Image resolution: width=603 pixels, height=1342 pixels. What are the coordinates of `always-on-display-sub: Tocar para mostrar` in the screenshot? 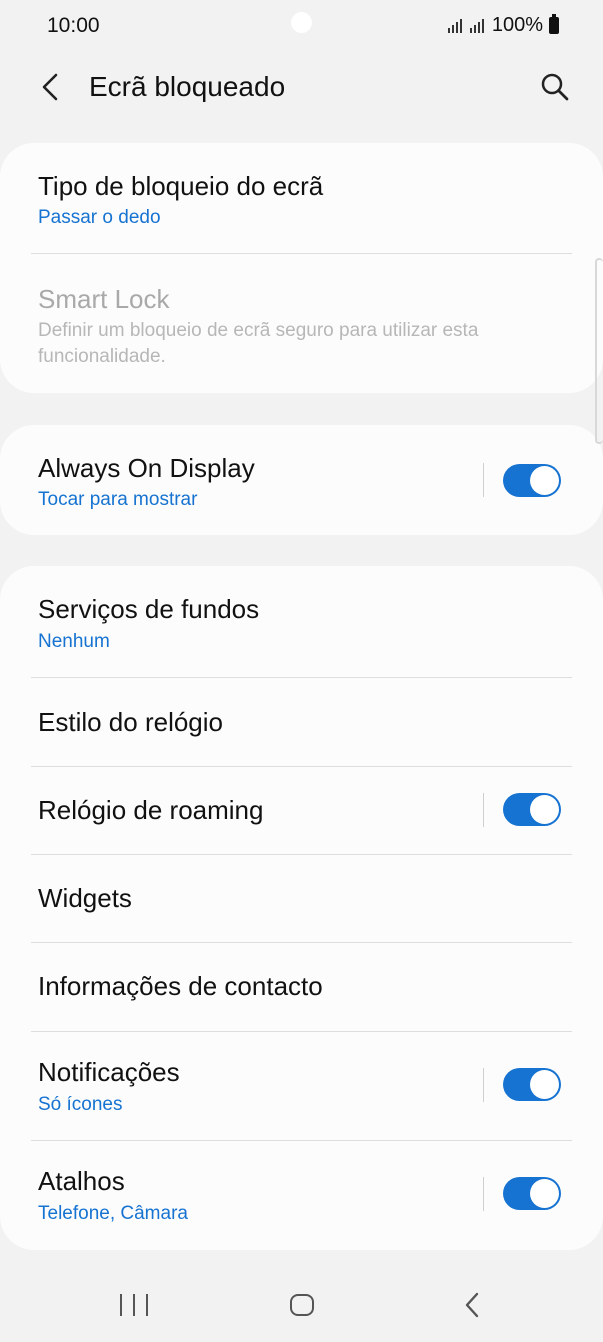 It's located at (118, 499).